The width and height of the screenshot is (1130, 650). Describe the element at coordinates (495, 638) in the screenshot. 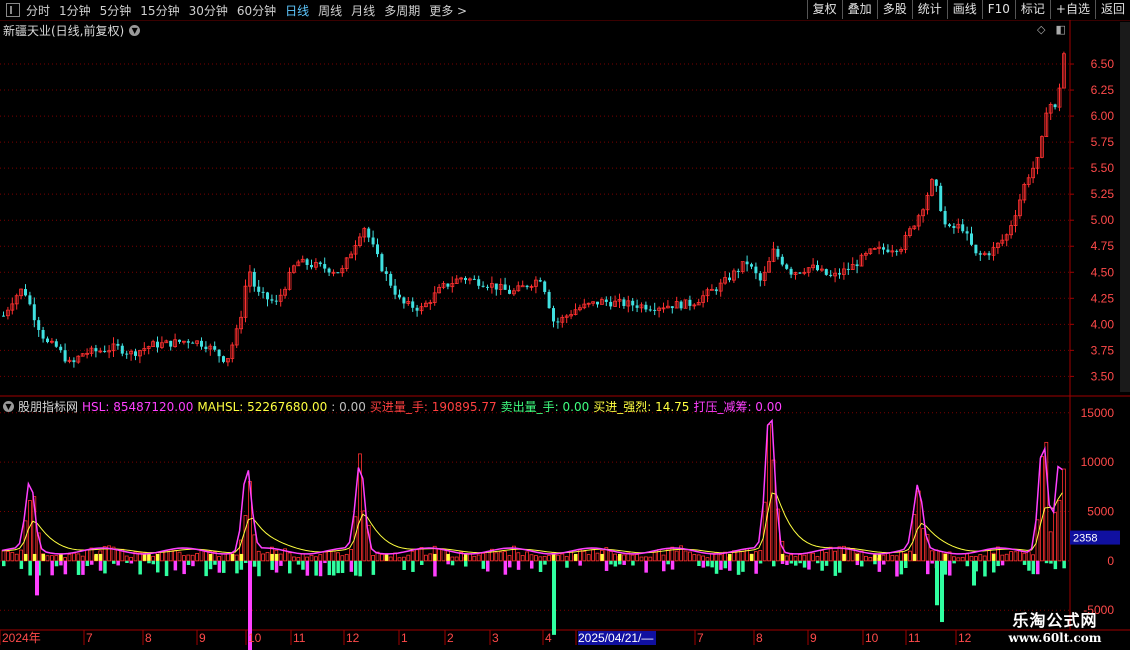

I see `time-label: 3` at that location.